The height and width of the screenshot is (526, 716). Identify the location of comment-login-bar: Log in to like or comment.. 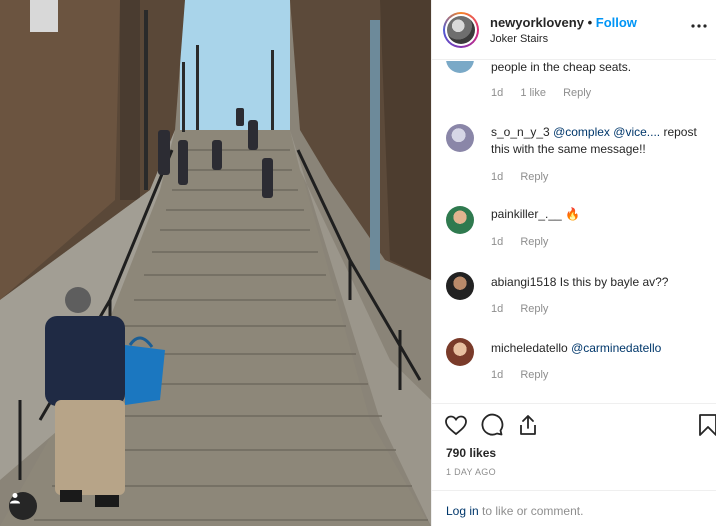
(574, 508).